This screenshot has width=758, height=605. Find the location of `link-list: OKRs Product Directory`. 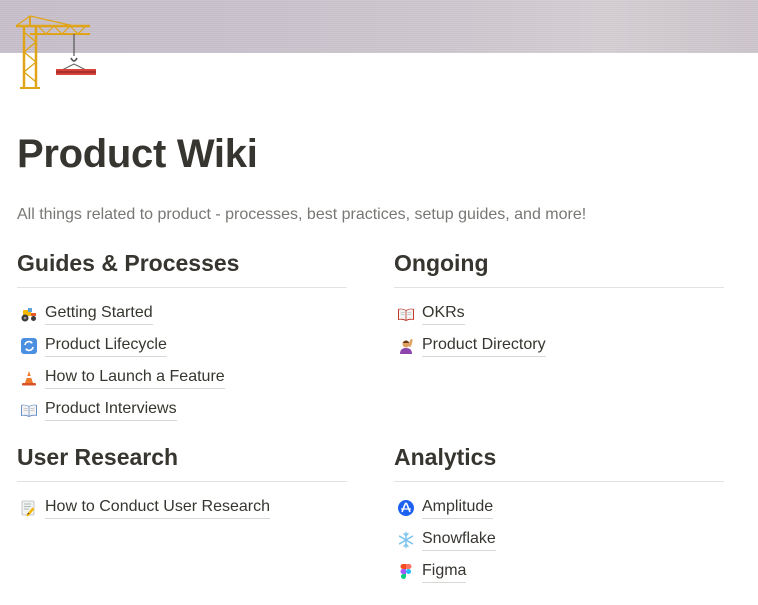

link-list: OKRs Product Directory is located at coordinates (559, 330).